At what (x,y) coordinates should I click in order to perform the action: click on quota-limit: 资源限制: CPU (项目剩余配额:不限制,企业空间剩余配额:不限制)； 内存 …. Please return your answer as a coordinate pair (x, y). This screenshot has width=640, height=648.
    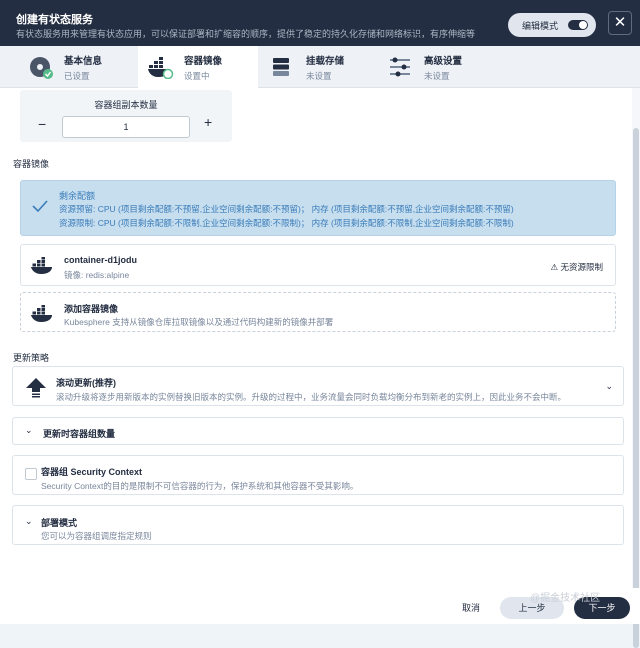
    Looking at the image, I should click on (286, 223).